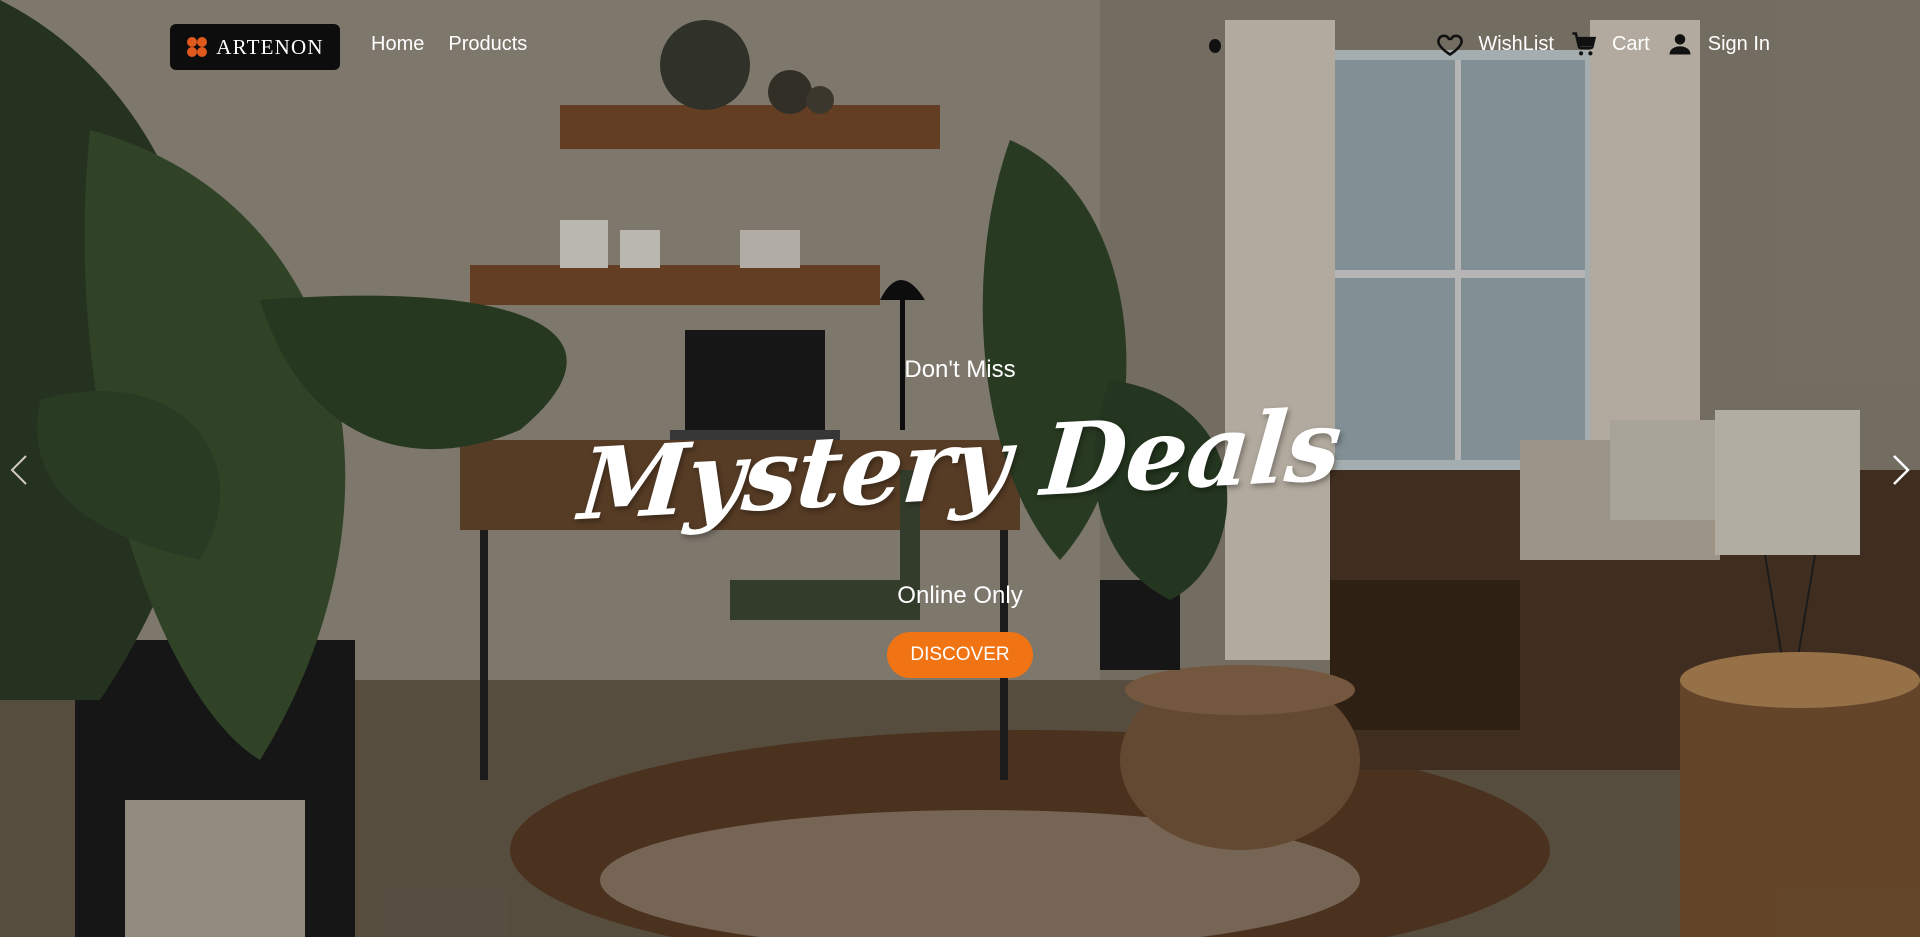  I want to click on brand-logo: ARTENON, so click(255, 47).